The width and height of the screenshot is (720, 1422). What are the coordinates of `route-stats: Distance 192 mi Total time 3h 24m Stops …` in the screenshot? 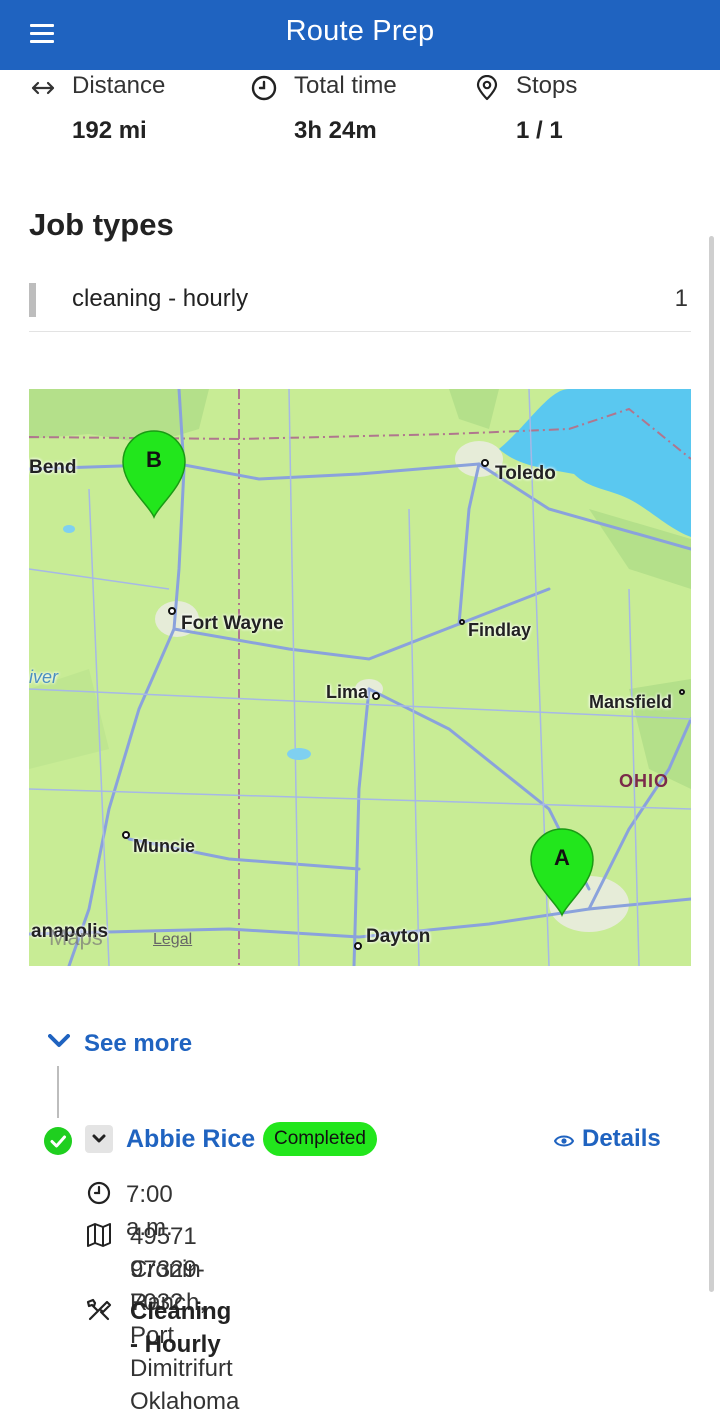 It's located at (360, 110).